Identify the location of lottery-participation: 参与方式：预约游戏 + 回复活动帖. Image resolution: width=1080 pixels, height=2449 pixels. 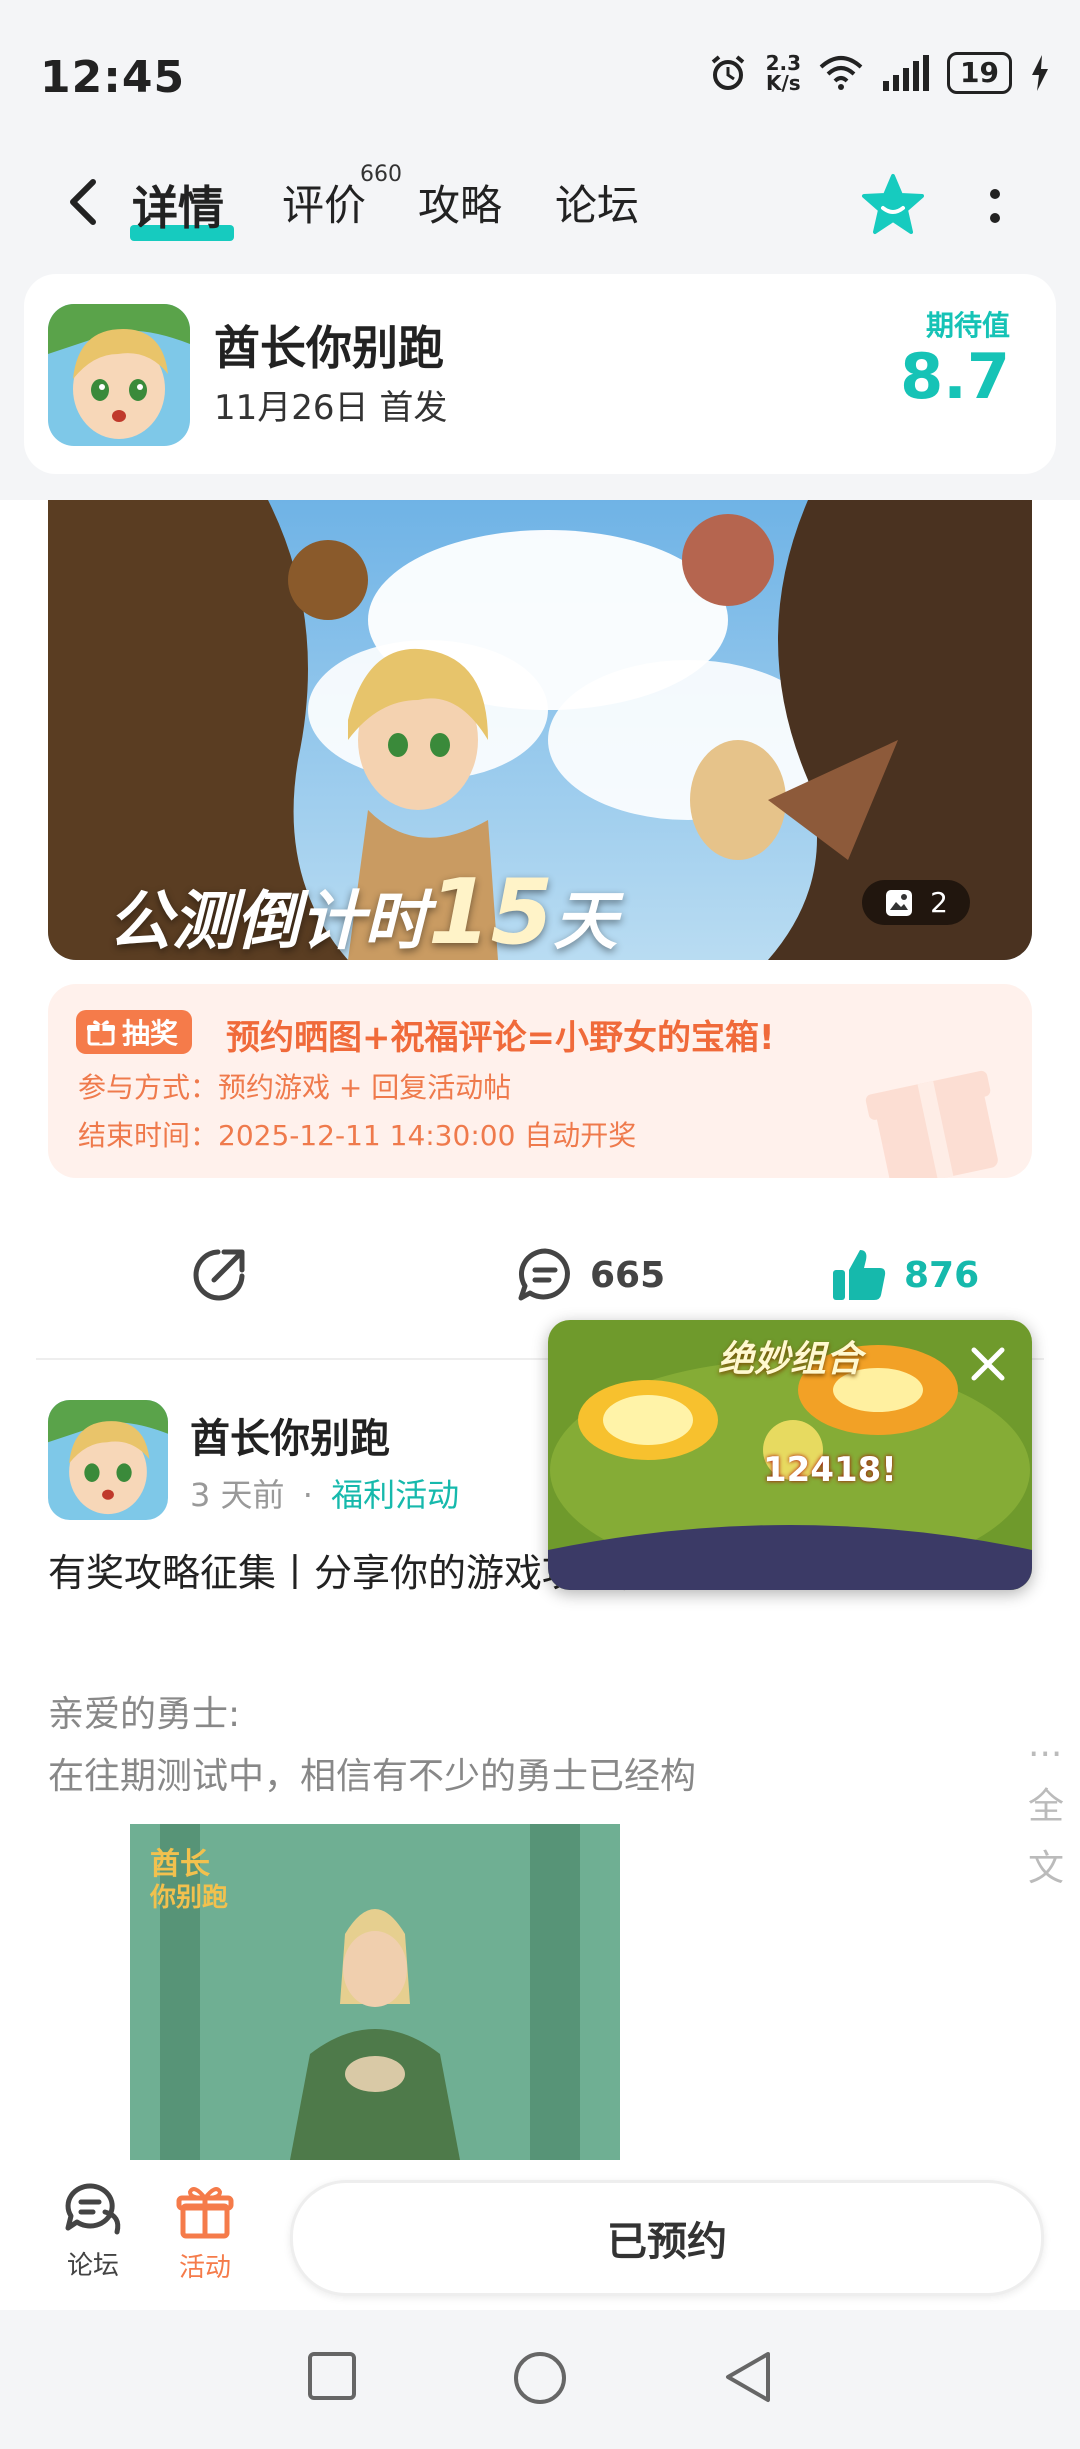
(295, 1087).